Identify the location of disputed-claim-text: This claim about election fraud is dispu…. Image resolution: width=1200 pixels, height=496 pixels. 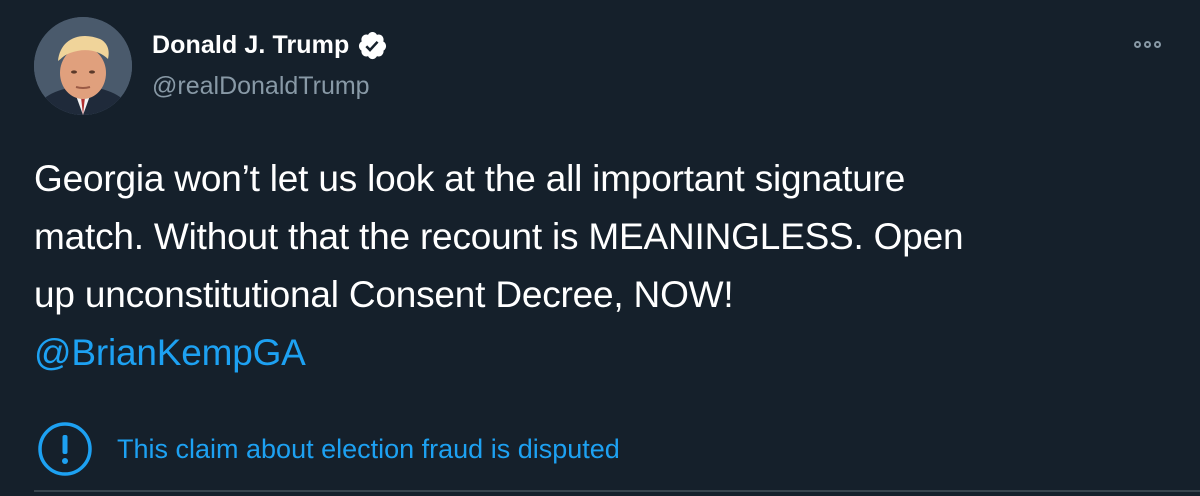
(368, 449).